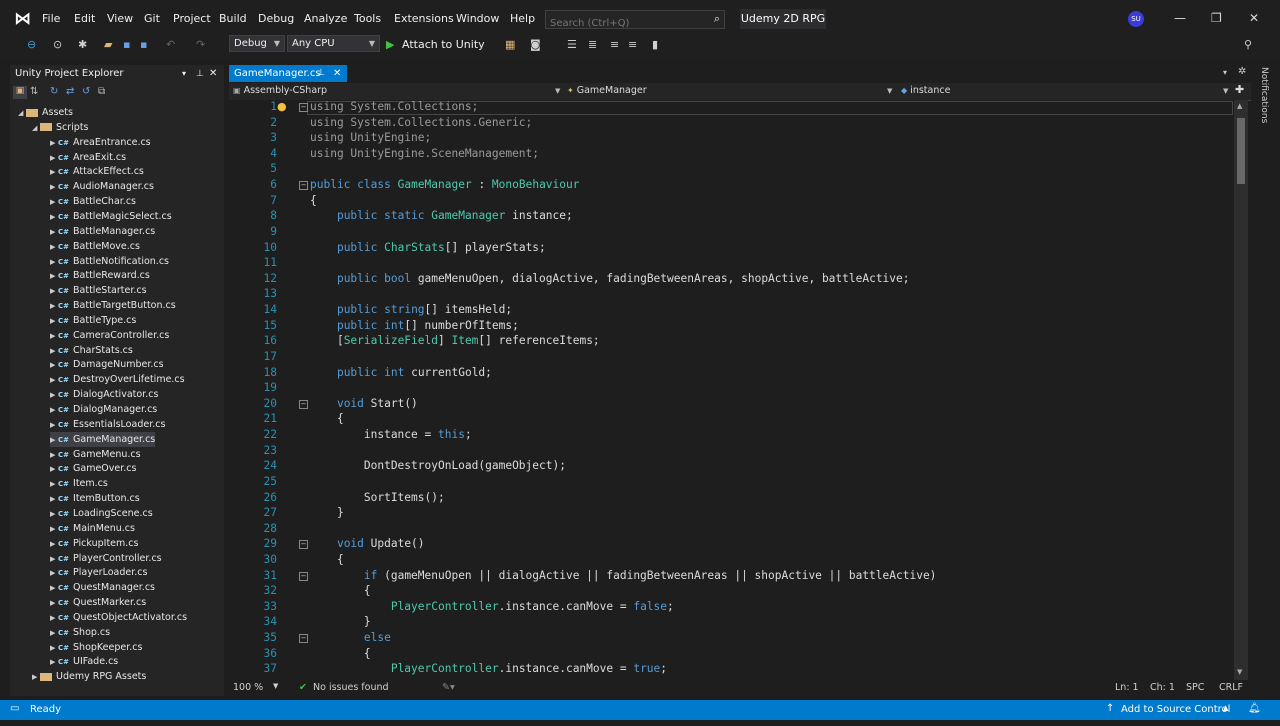 This screenshot has width=1280, height=726. I want to click on tree-file: ▶ C# PlayerLoader.cs, so click(98, 572).